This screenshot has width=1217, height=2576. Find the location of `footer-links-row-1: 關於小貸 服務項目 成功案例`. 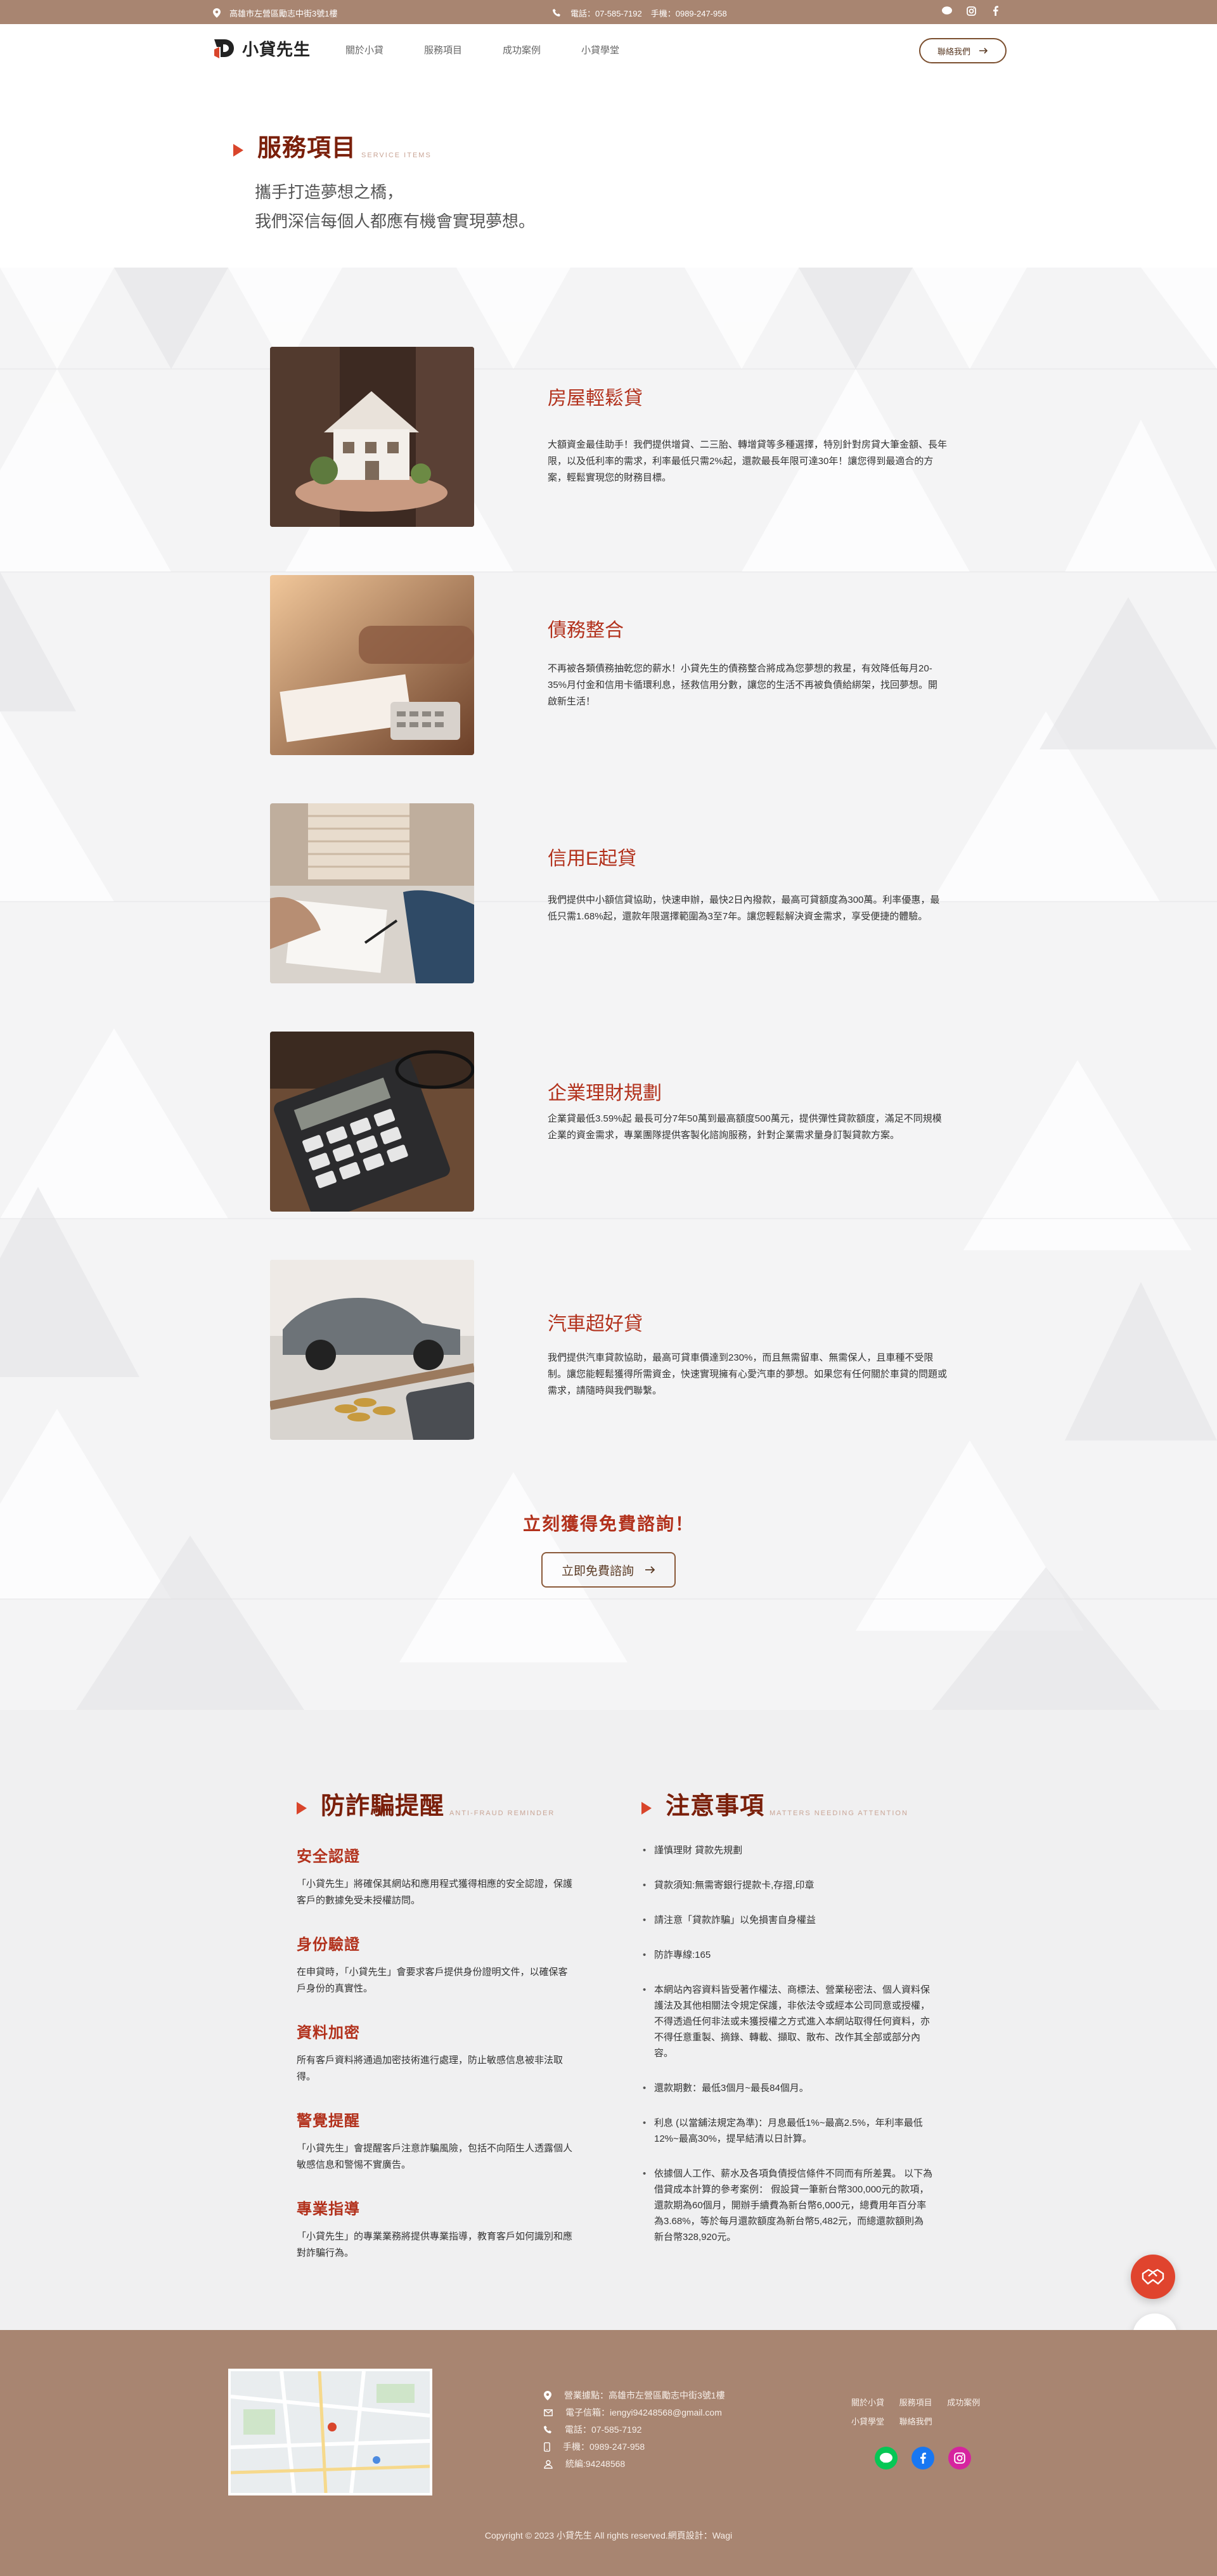

footer-links-row-1: 關於小貸 服務項目 成功案例 is located at coordinates (924, 2402).